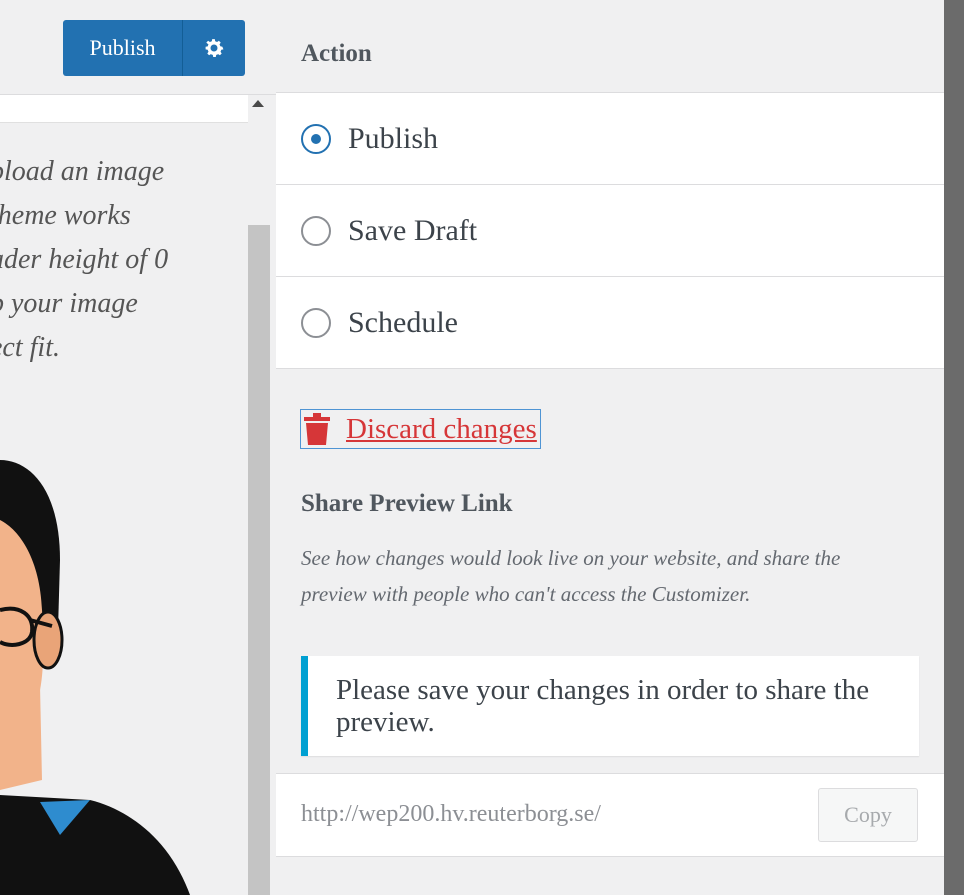  I want to click on preview-url: http://wep200.hv.reuterborg.se/, so click(451, 814).